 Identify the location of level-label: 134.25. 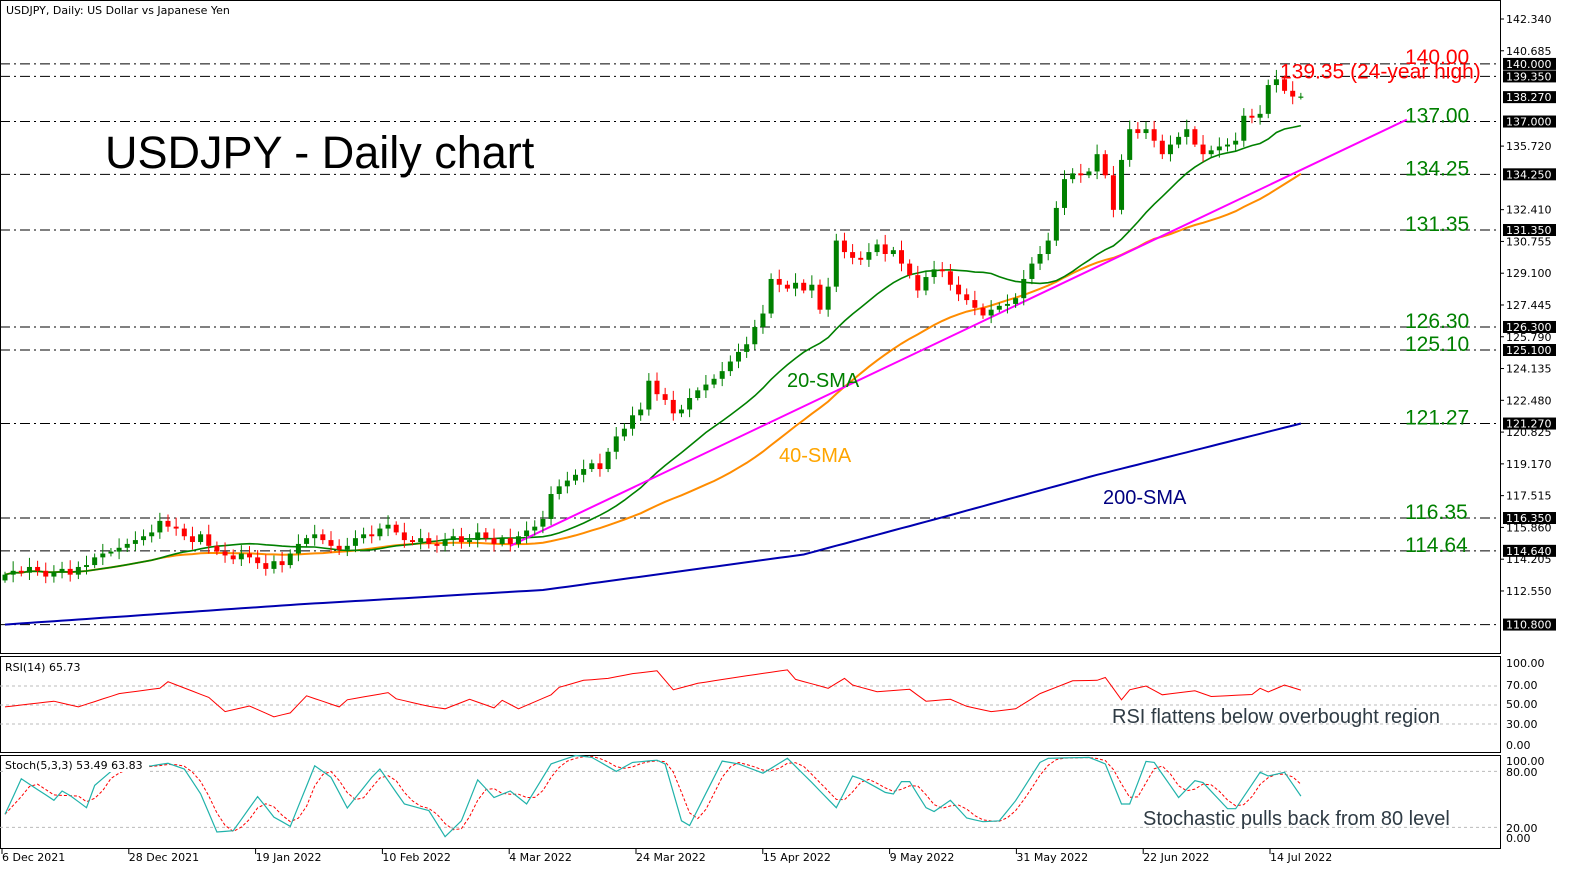
(1437, 168).